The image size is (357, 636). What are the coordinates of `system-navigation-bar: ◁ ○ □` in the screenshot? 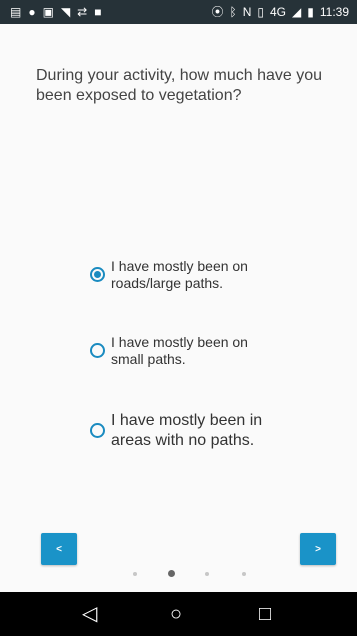 It's located at (178, 614).